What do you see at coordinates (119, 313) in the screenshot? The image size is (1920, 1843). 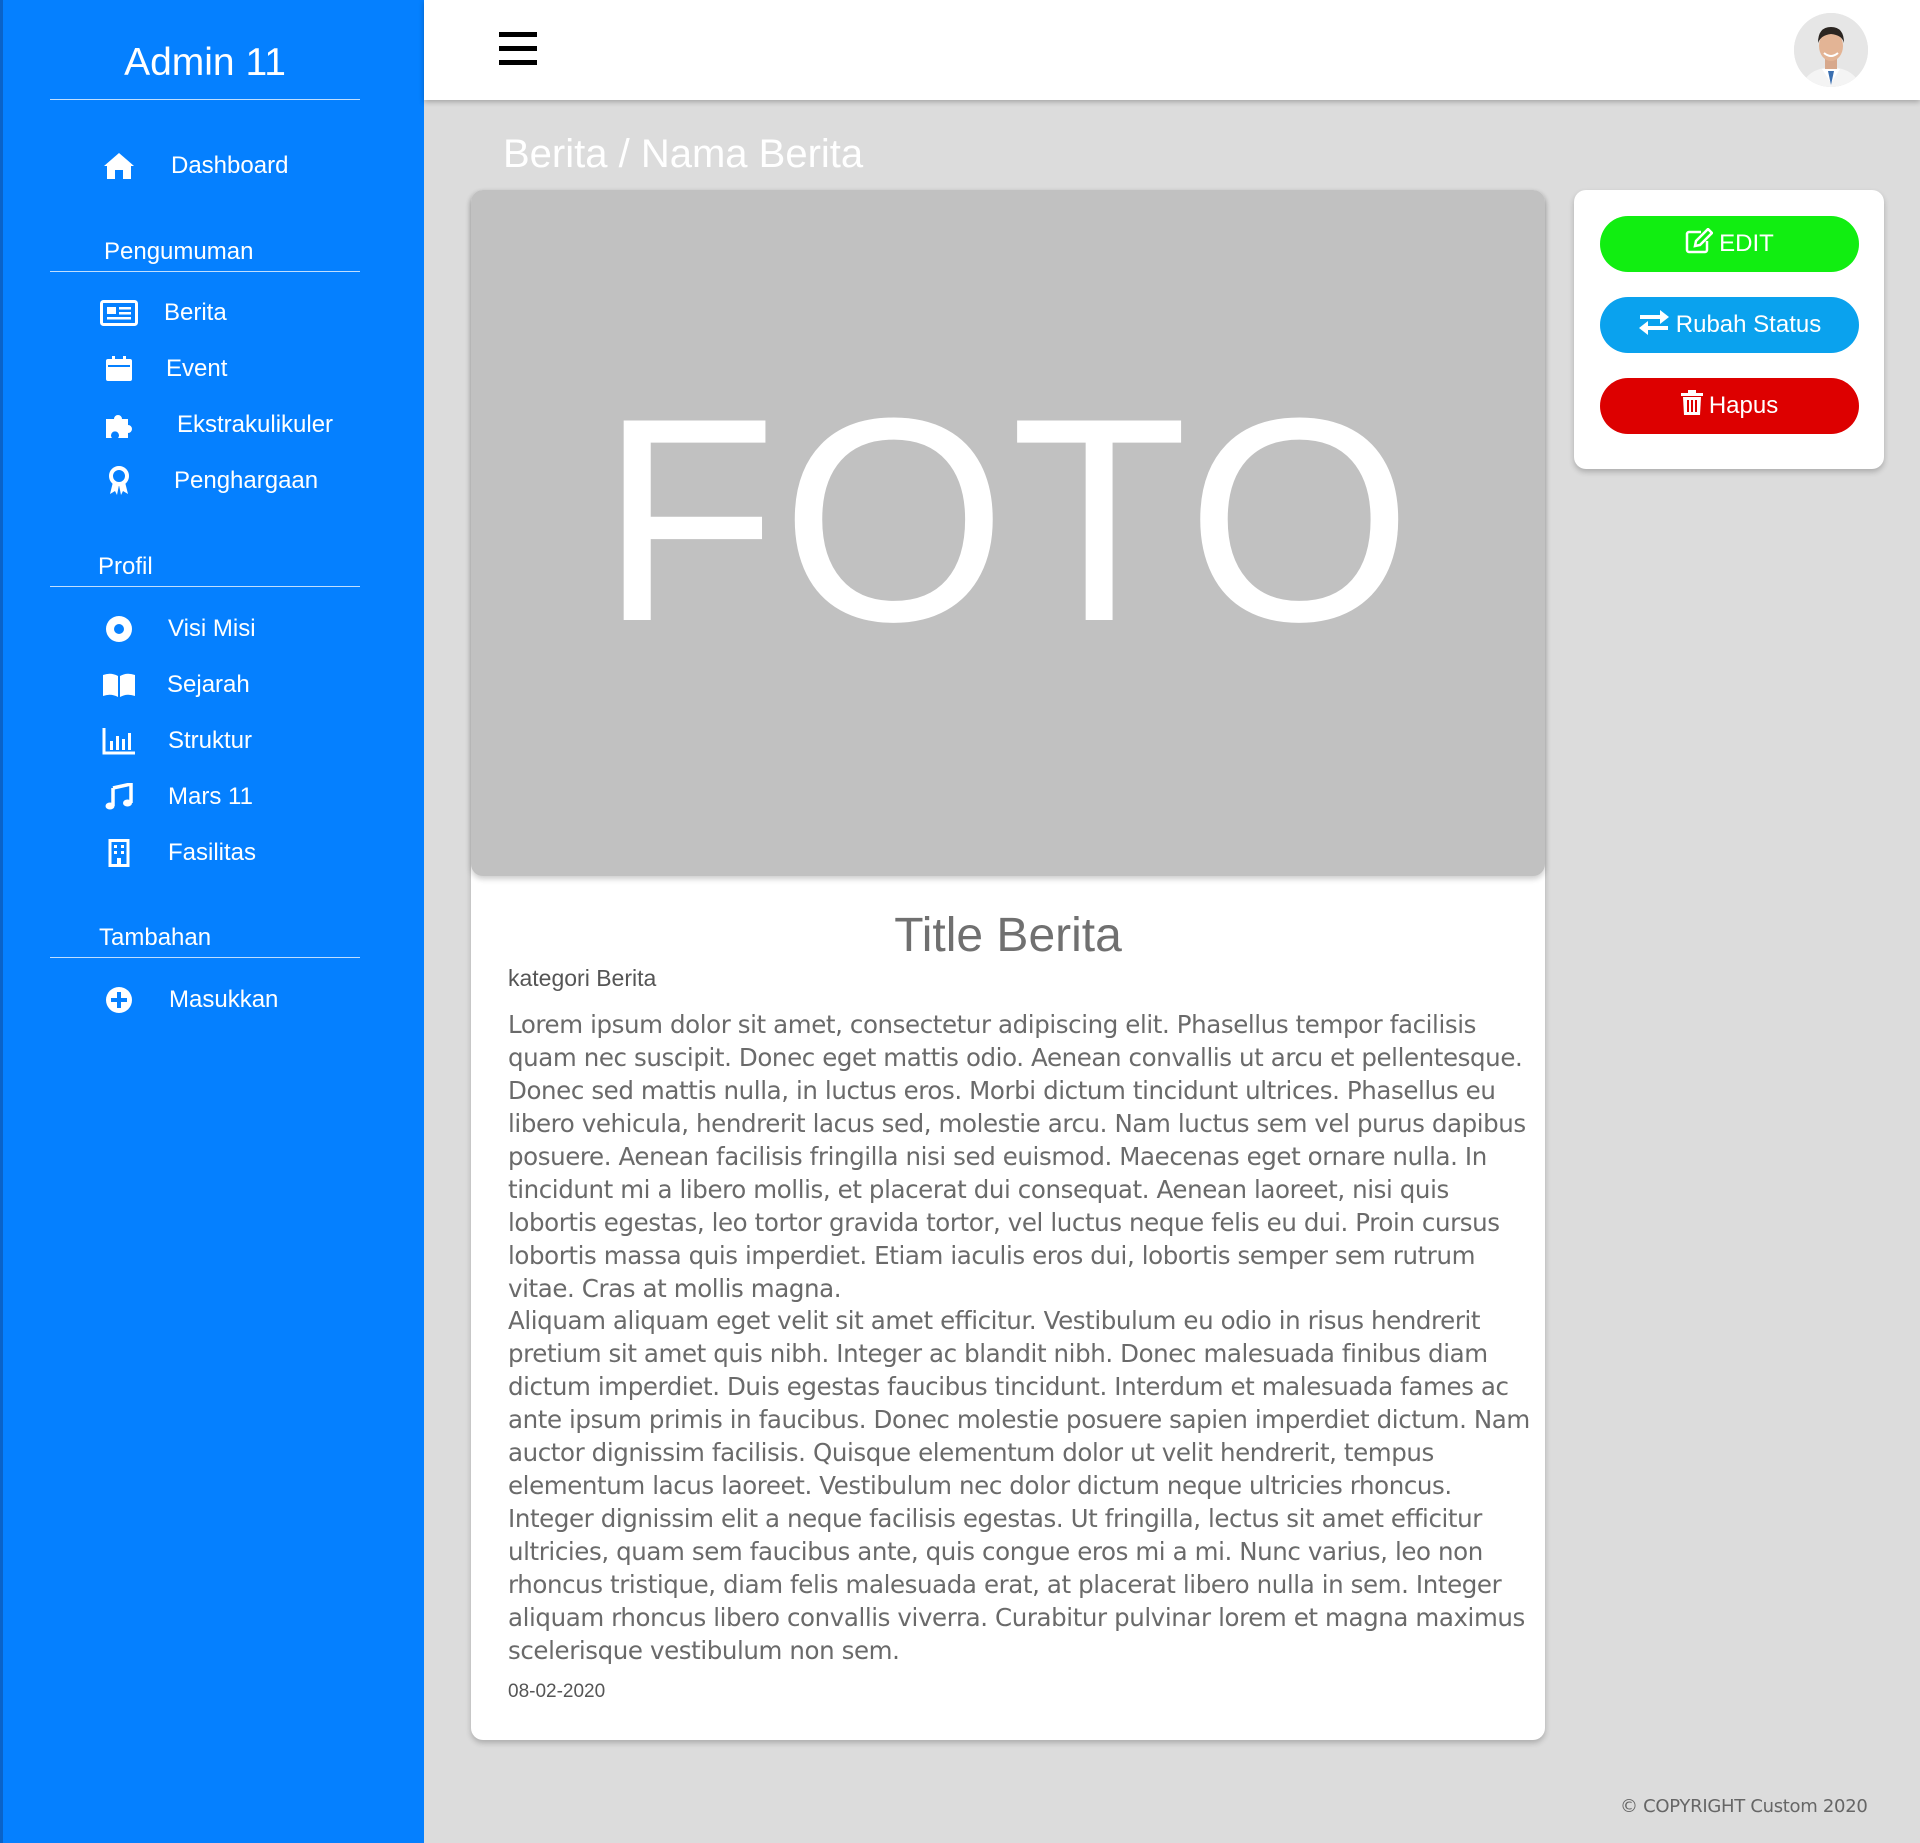 I see `newspaper-icon` at bounding box center [119, 313].